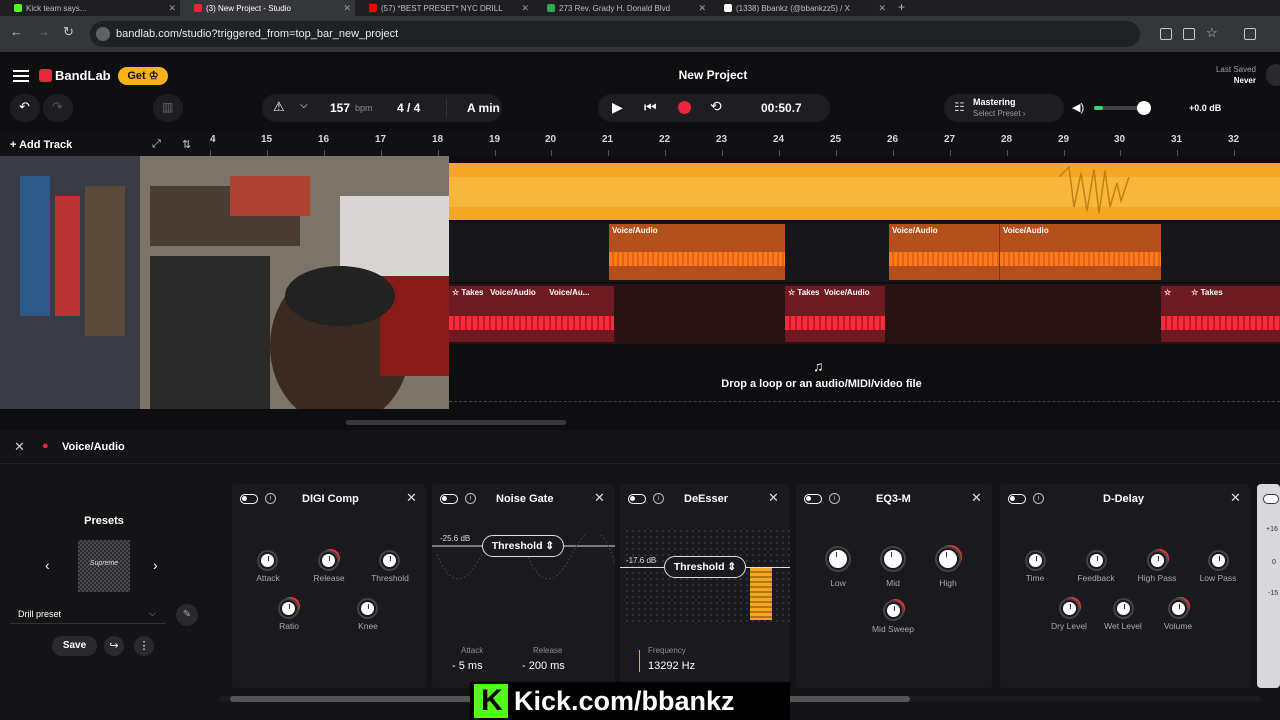 The width and height of the screenshot is (1280, 720). What do you see at coordinates (1220, 314) in the screenshot?
I see `takes-region: ☆ ☆ Takes` at bounding box center [1220, 314].